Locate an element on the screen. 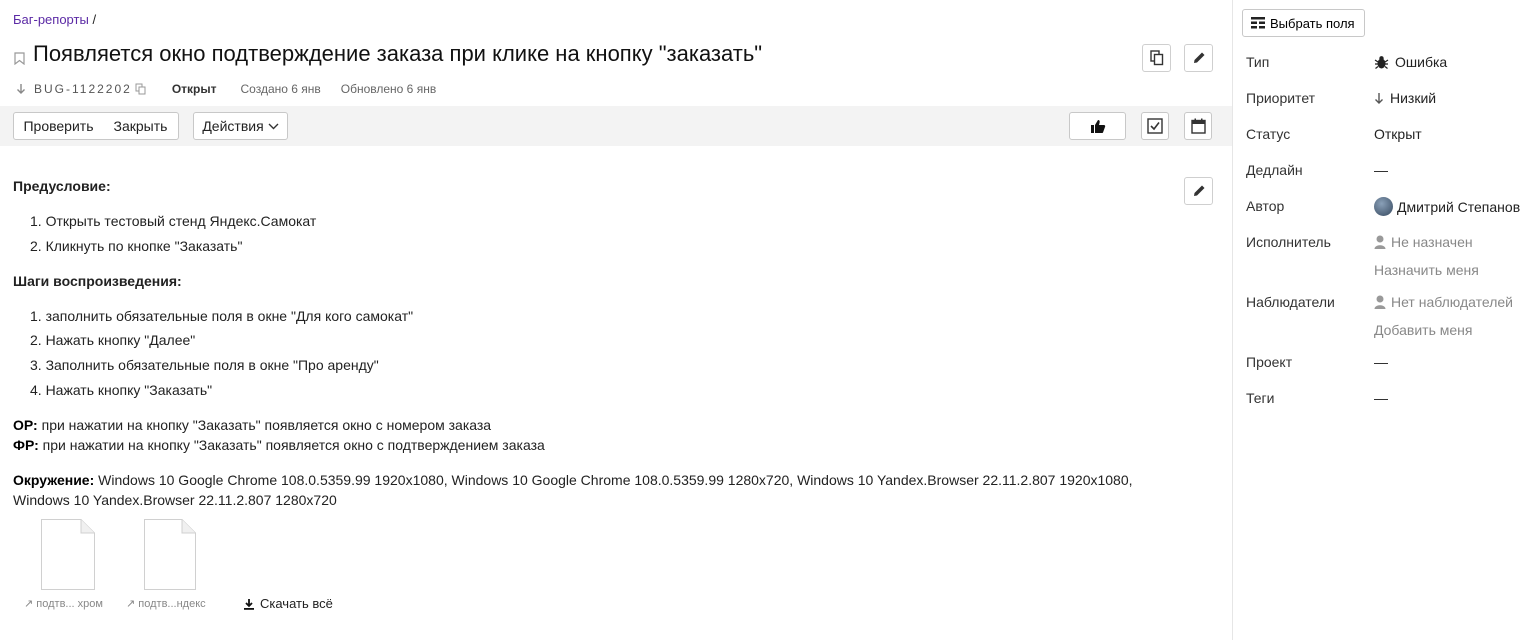 The height and width of the screenshot is (640, 1535). tags-label: Теги is located at coordinates (1260, 398).